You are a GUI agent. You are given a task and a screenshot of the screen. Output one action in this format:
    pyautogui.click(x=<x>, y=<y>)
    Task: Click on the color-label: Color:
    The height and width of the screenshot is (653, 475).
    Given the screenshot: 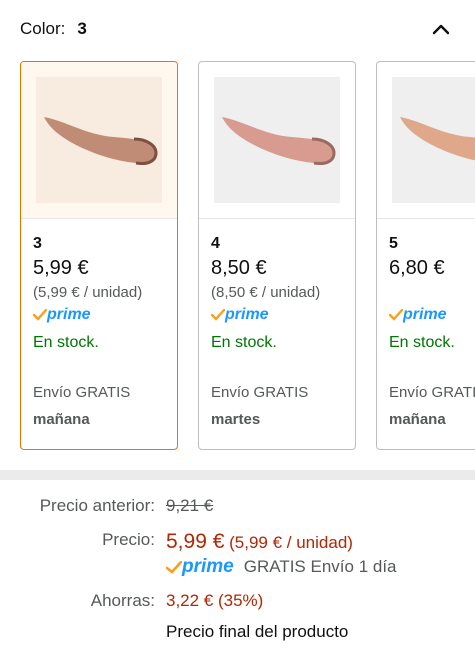 What is the action you would take?
    pyautogui.click(x=43, y=28)
    